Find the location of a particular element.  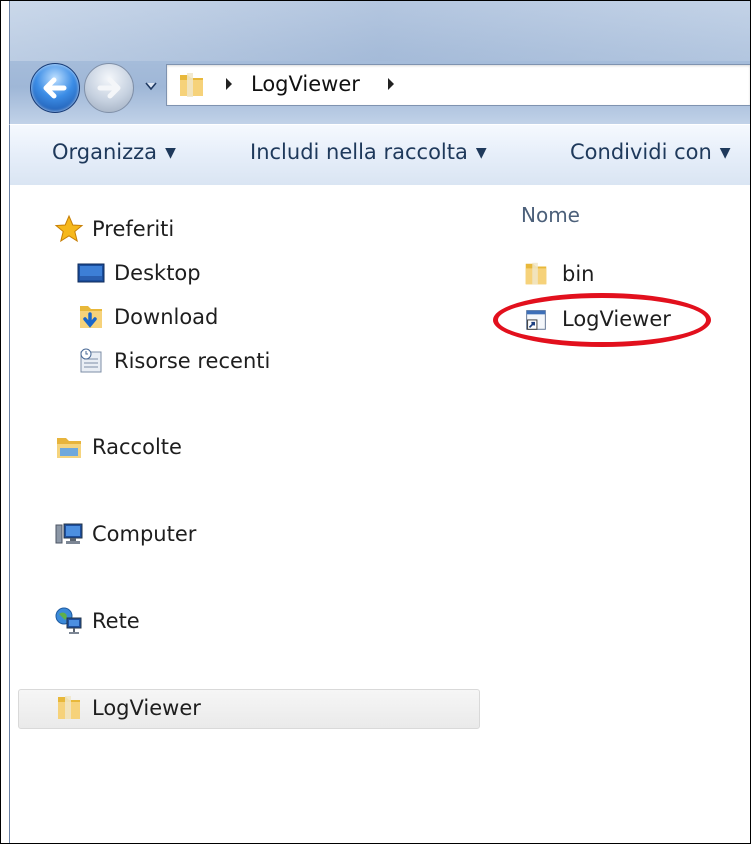

download-folder-icon is located at coordinates (91, 317).